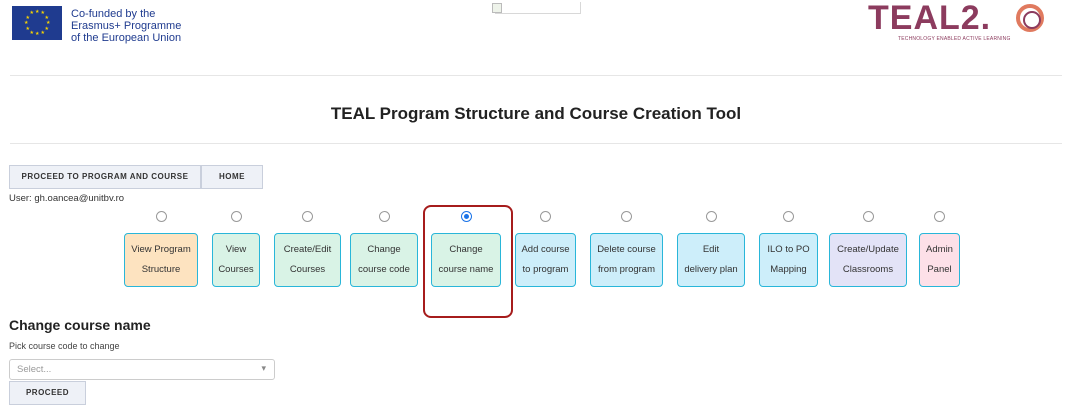 Image resolution: width=1072 pixels, height=420 pixels. Describe the element at coordinates (954, 39) in the screenshot. I see `teal2-logo-tagline: TECHNOLOGY ENABLED ACTIVE LEARNING` at that location.